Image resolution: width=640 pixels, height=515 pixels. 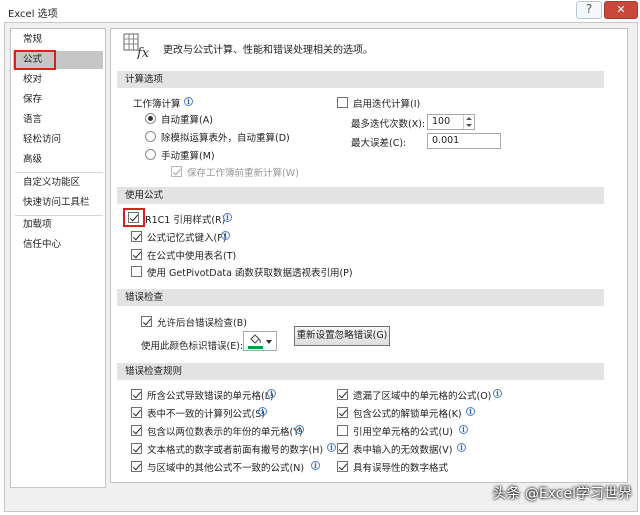 I want to click on checkbox-rule-numbers-as-text, so click(x=136, y=448).